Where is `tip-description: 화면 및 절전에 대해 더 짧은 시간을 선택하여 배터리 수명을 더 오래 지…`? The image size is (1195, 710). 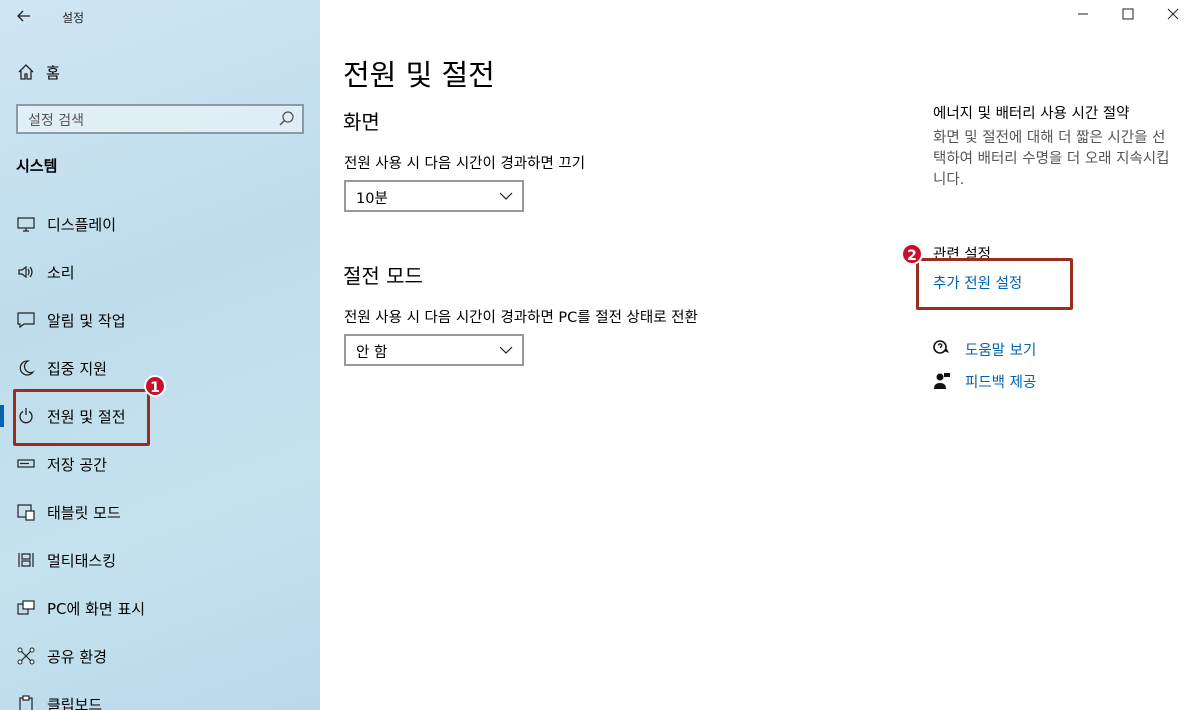
tip-description: 화면 및 절전에 대해 더 짧은 시간을 선택하여 배터리 수명을 더 오래 지… is located at coordinates (1051, 159).